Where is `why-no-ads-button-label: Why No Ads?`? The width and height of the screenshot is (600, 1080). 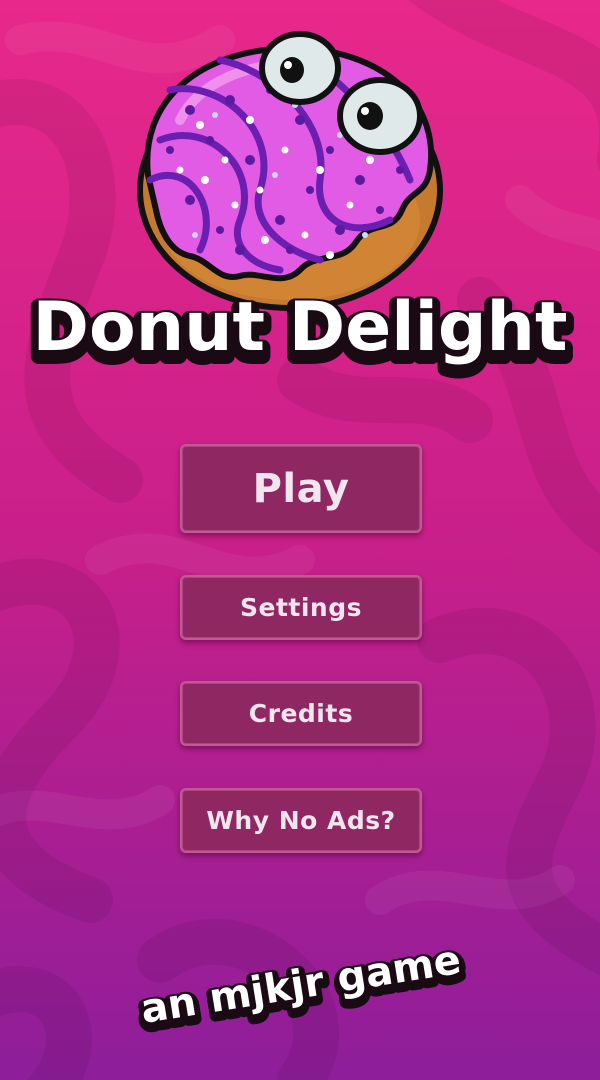
why-no-ads-button-label: Why No Ads? is located at coordinates (301, 820).